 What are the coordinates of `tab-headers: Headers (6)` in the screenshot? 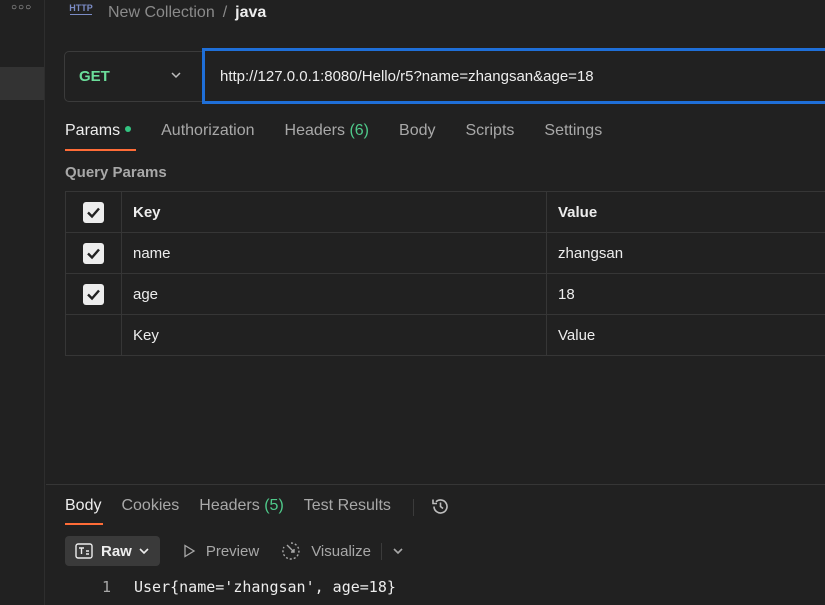 It's located at (327, 137).